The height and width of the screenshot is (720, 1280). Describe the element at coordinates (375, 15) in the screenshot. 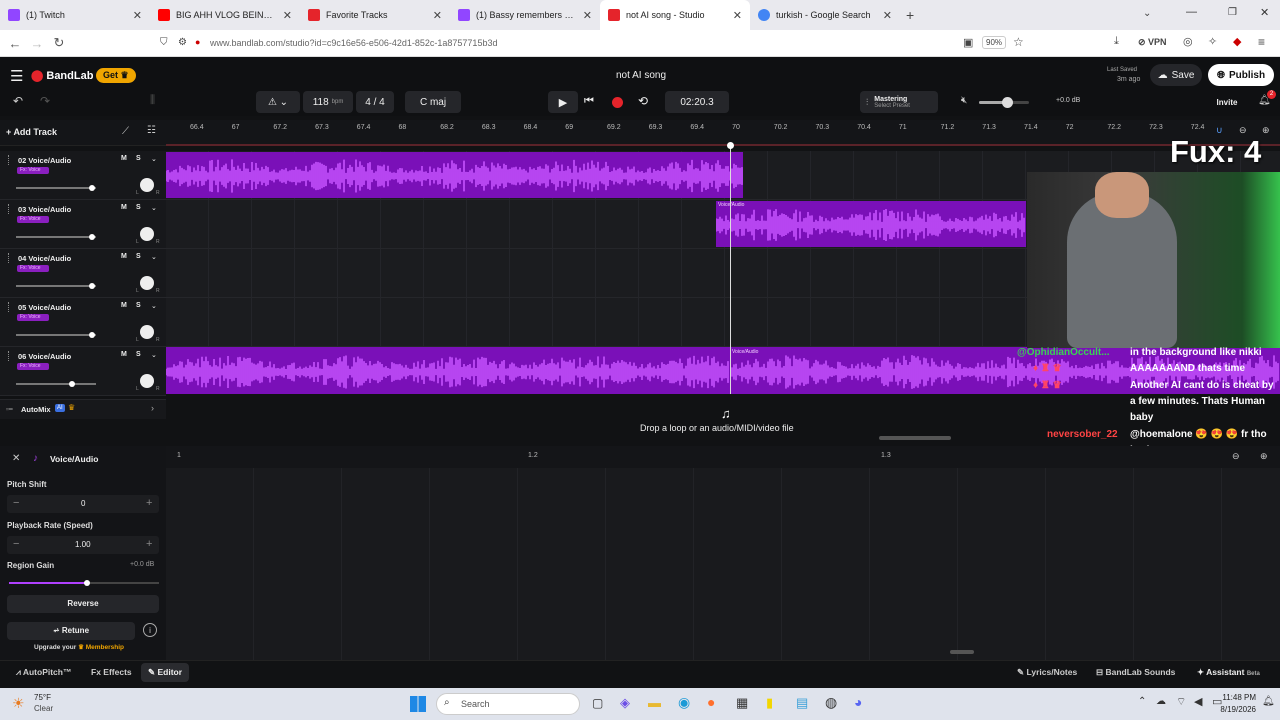

I see `browser-tab: Favorite Tracks ✕` at that location.